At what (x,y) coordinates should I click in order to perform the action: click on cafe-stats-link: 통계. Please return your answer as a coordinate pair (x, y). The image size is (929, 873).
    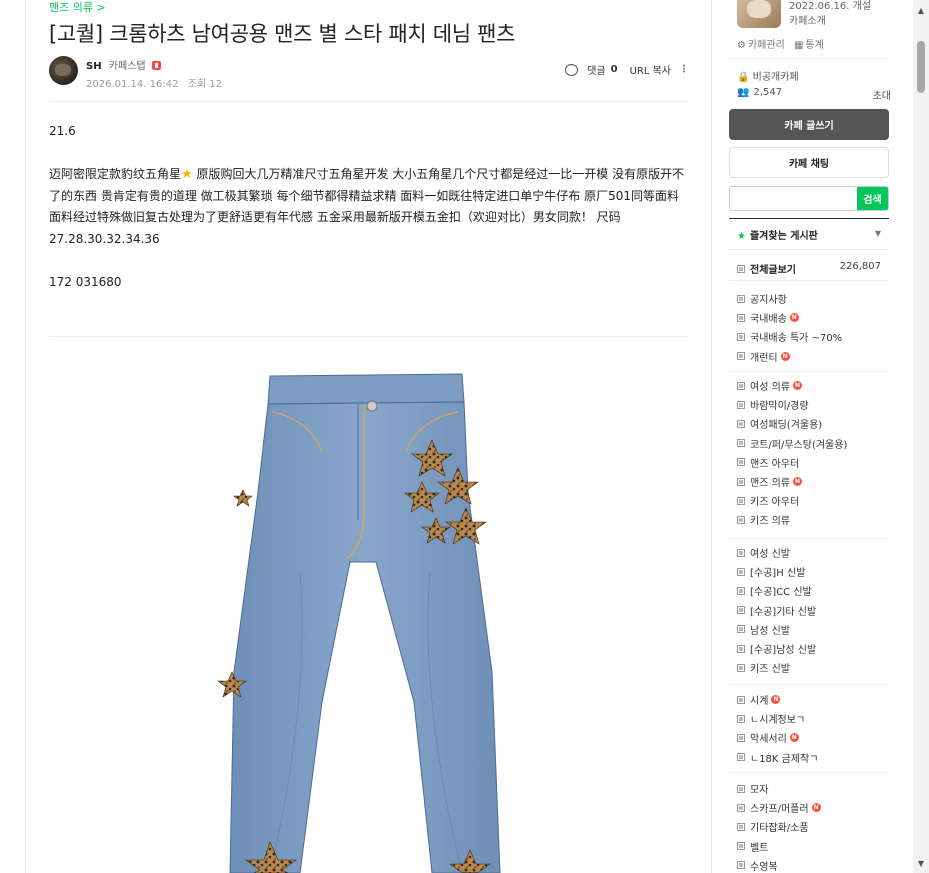
    Looking at the image, I should click on (814, 45).